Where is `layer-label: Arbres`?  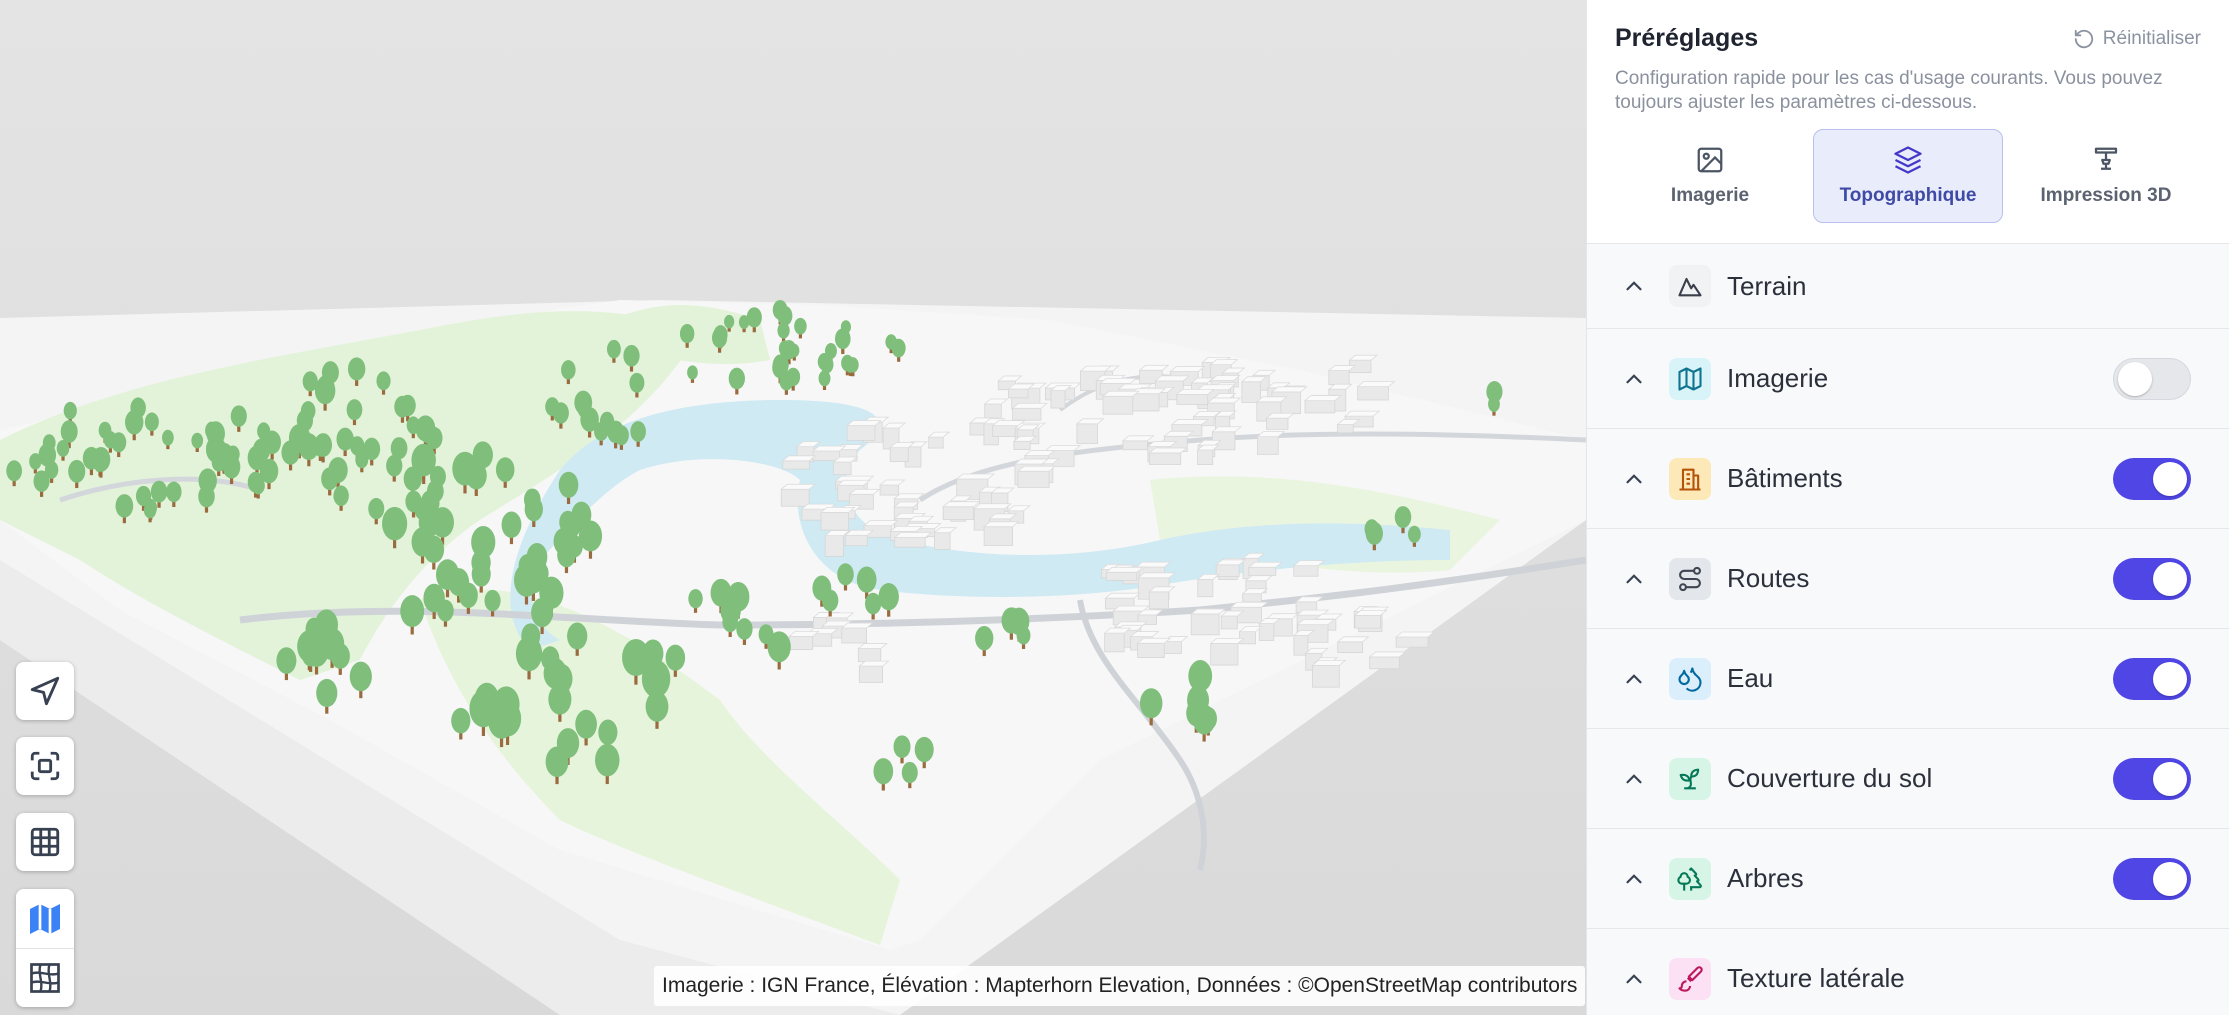
layer-label: Arbres is located at coordinates (1765, 878).